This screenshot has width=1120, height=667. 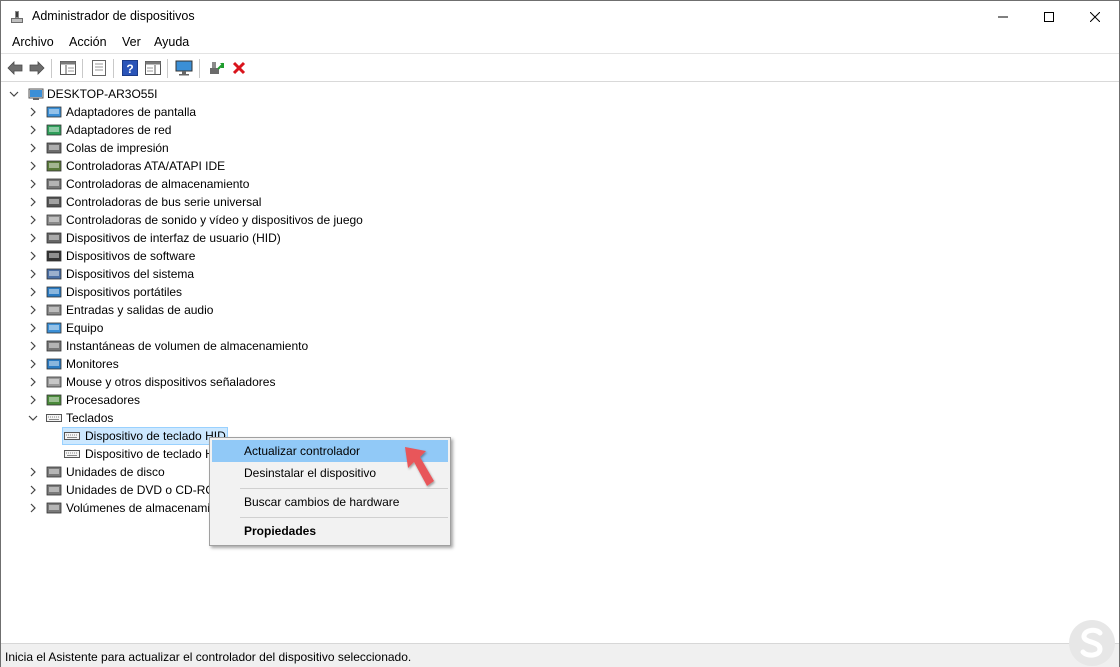 What do you see at coordinates (551, 166) in the screenshot?
I see `tree-category: Controladoras ATA/ATAPI IDE` at bounding box center [551, 166].